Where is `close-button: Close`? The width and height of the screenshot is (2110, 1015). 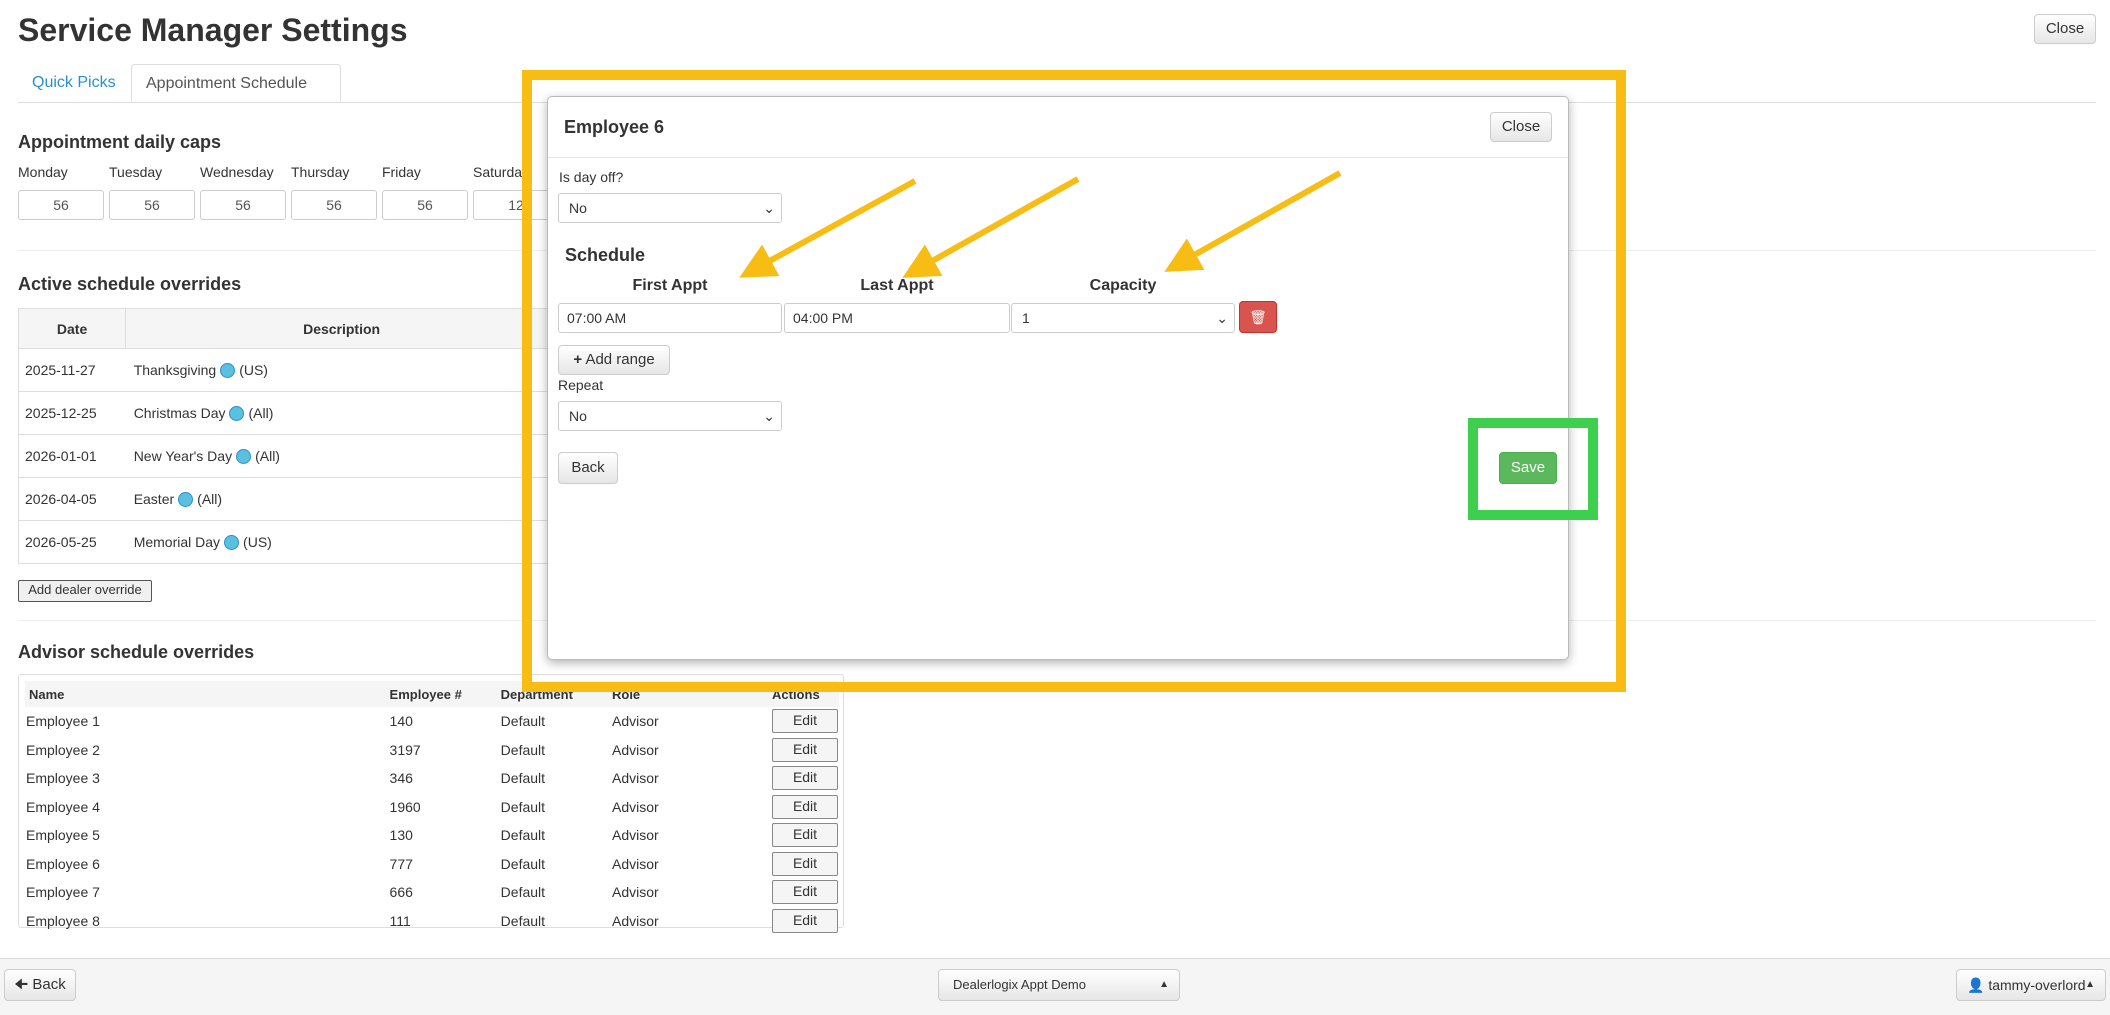
close-button: Close is located at coordinates (2065, 29).